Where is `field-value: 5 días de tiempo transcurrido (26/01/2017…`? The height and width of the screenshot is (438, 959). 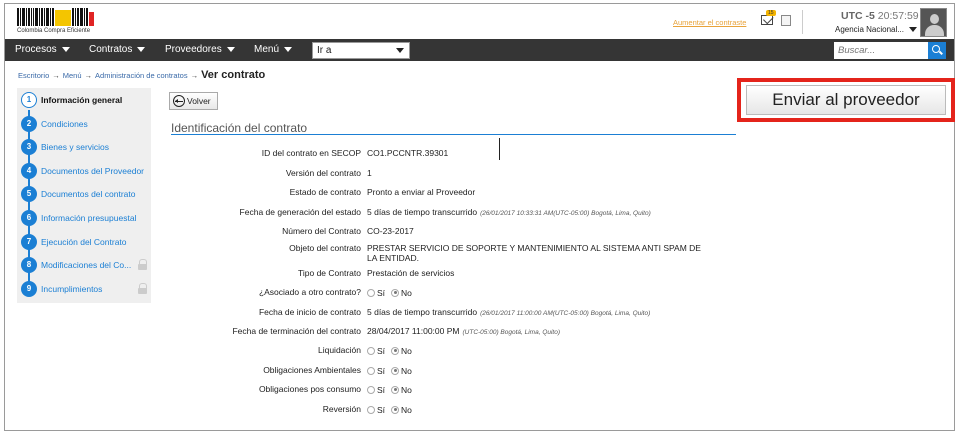
field-value: 5 días de tiempo transcurrido (26/01/2017… is located at coordinates (508, 312).